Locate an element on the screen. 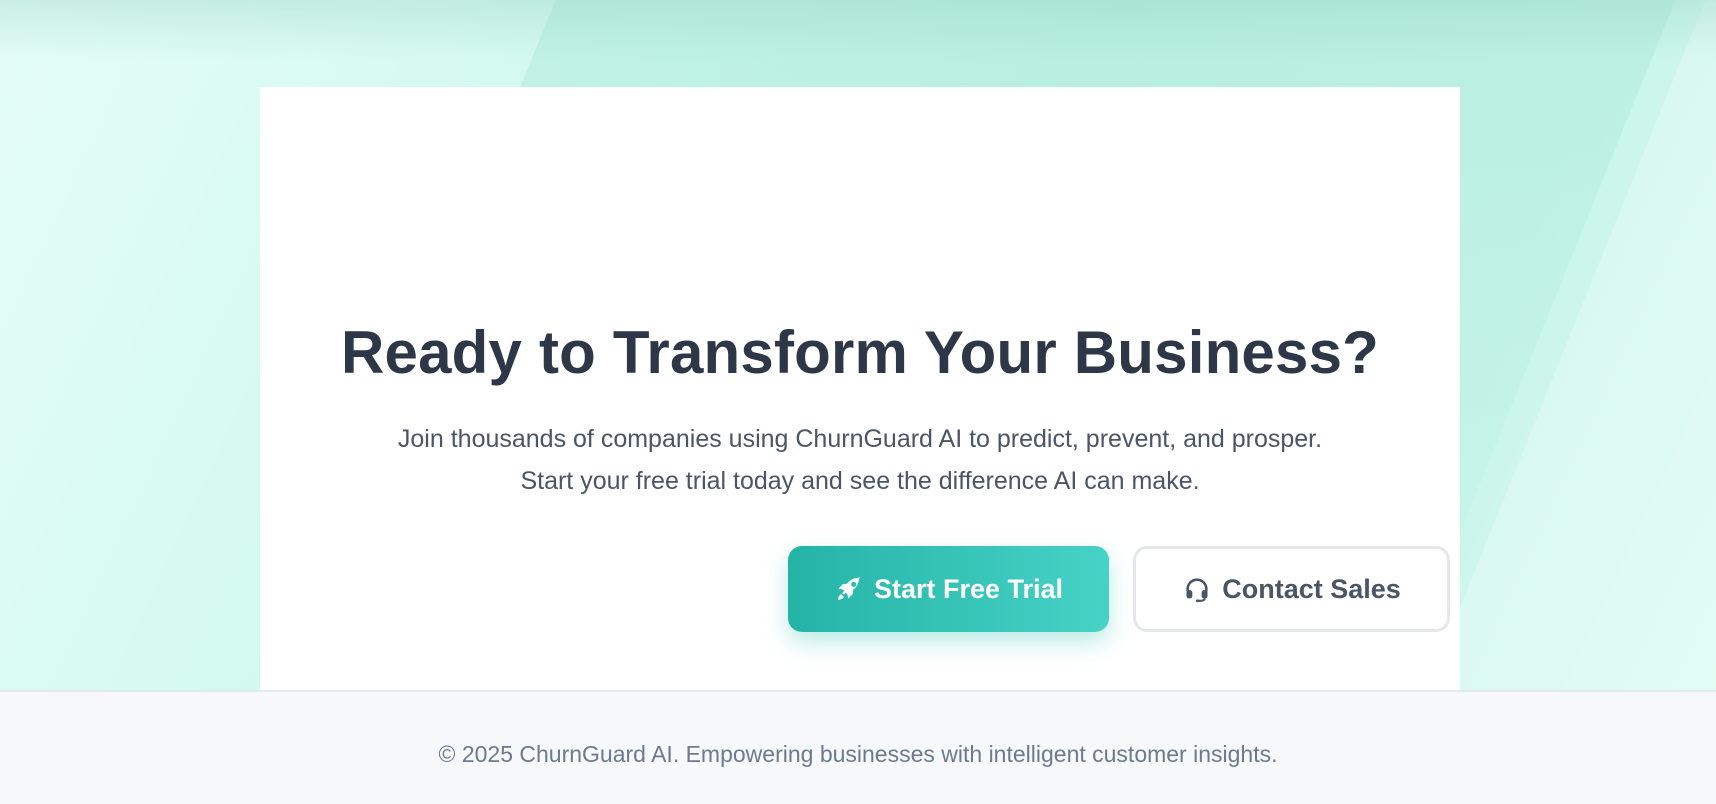 The image size is (1716, 804). headset-icon is located at coordinates (1197, 589).